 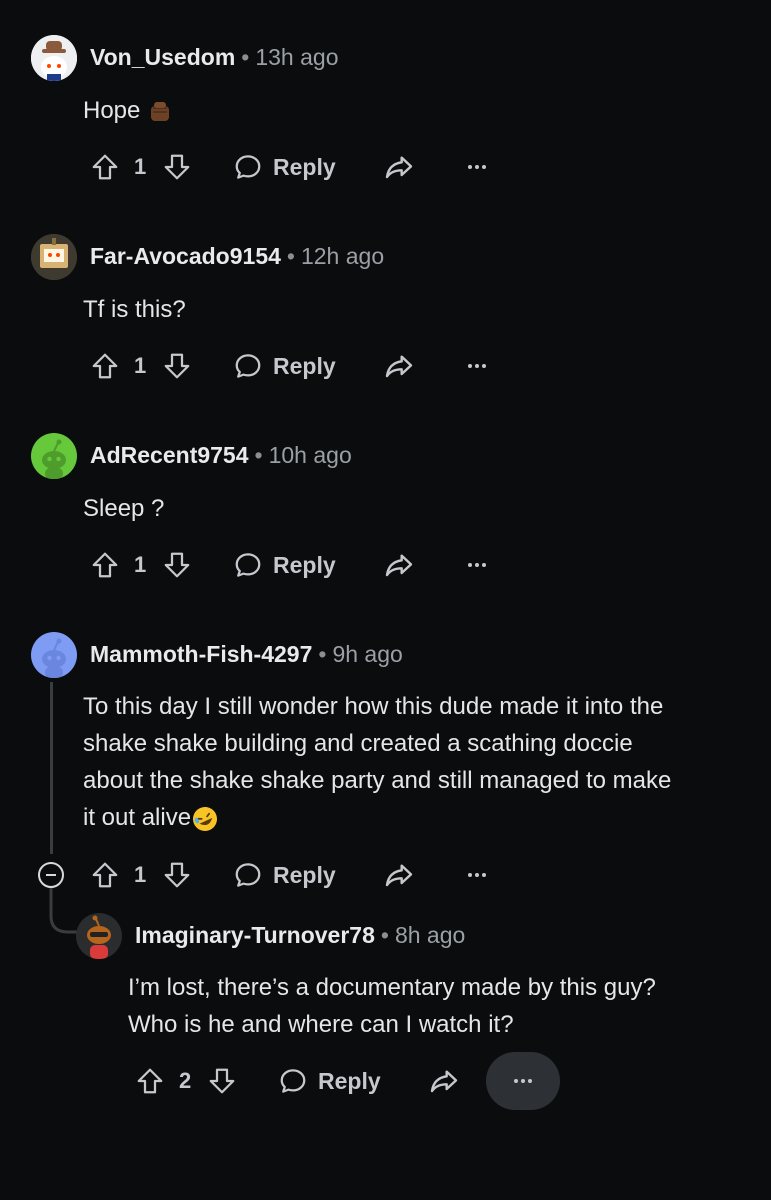 I want to click on red-snoo-icon, so click(x=99, y=936).